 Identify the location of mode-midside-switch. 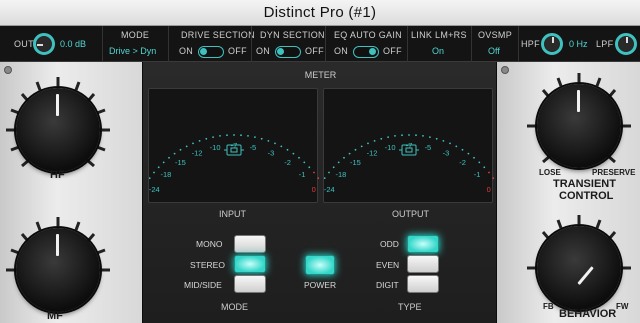
(250, 284).